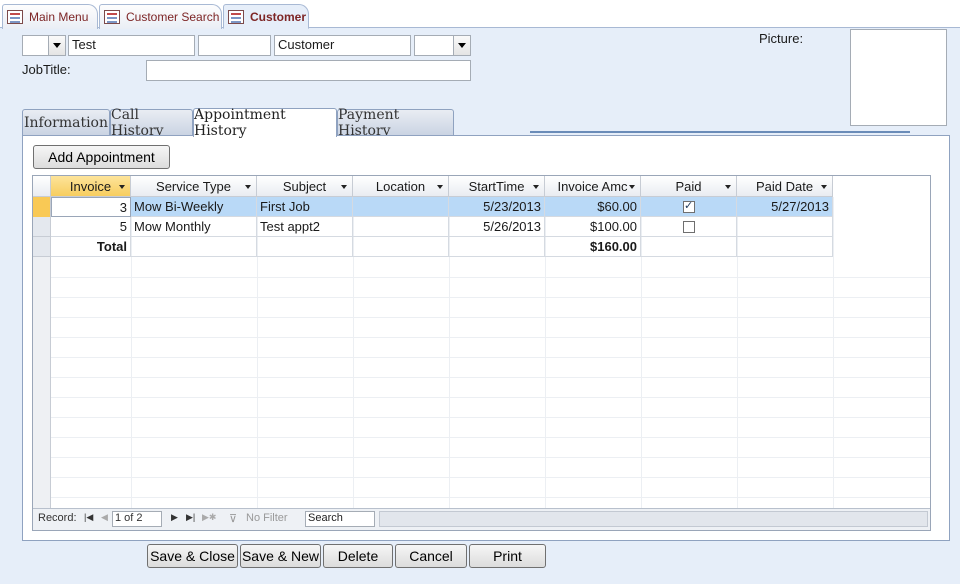 This screenshot has width=960, height=584. I want to click on column-header-location: Location, so click(401, 186).